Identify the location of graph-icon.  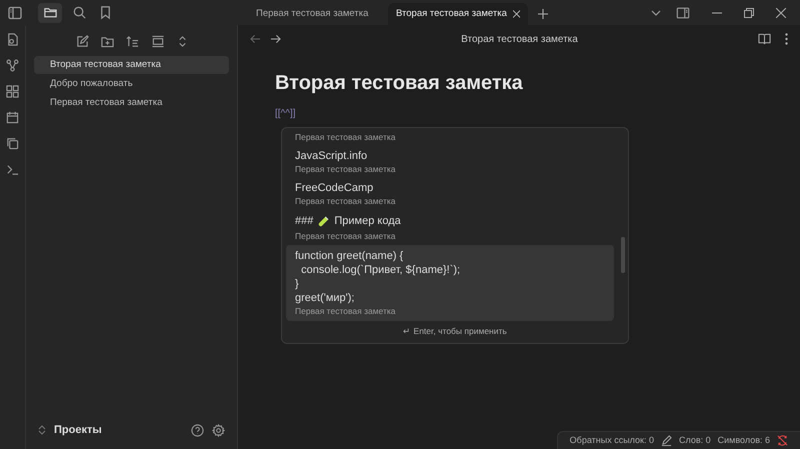
(12, 65).